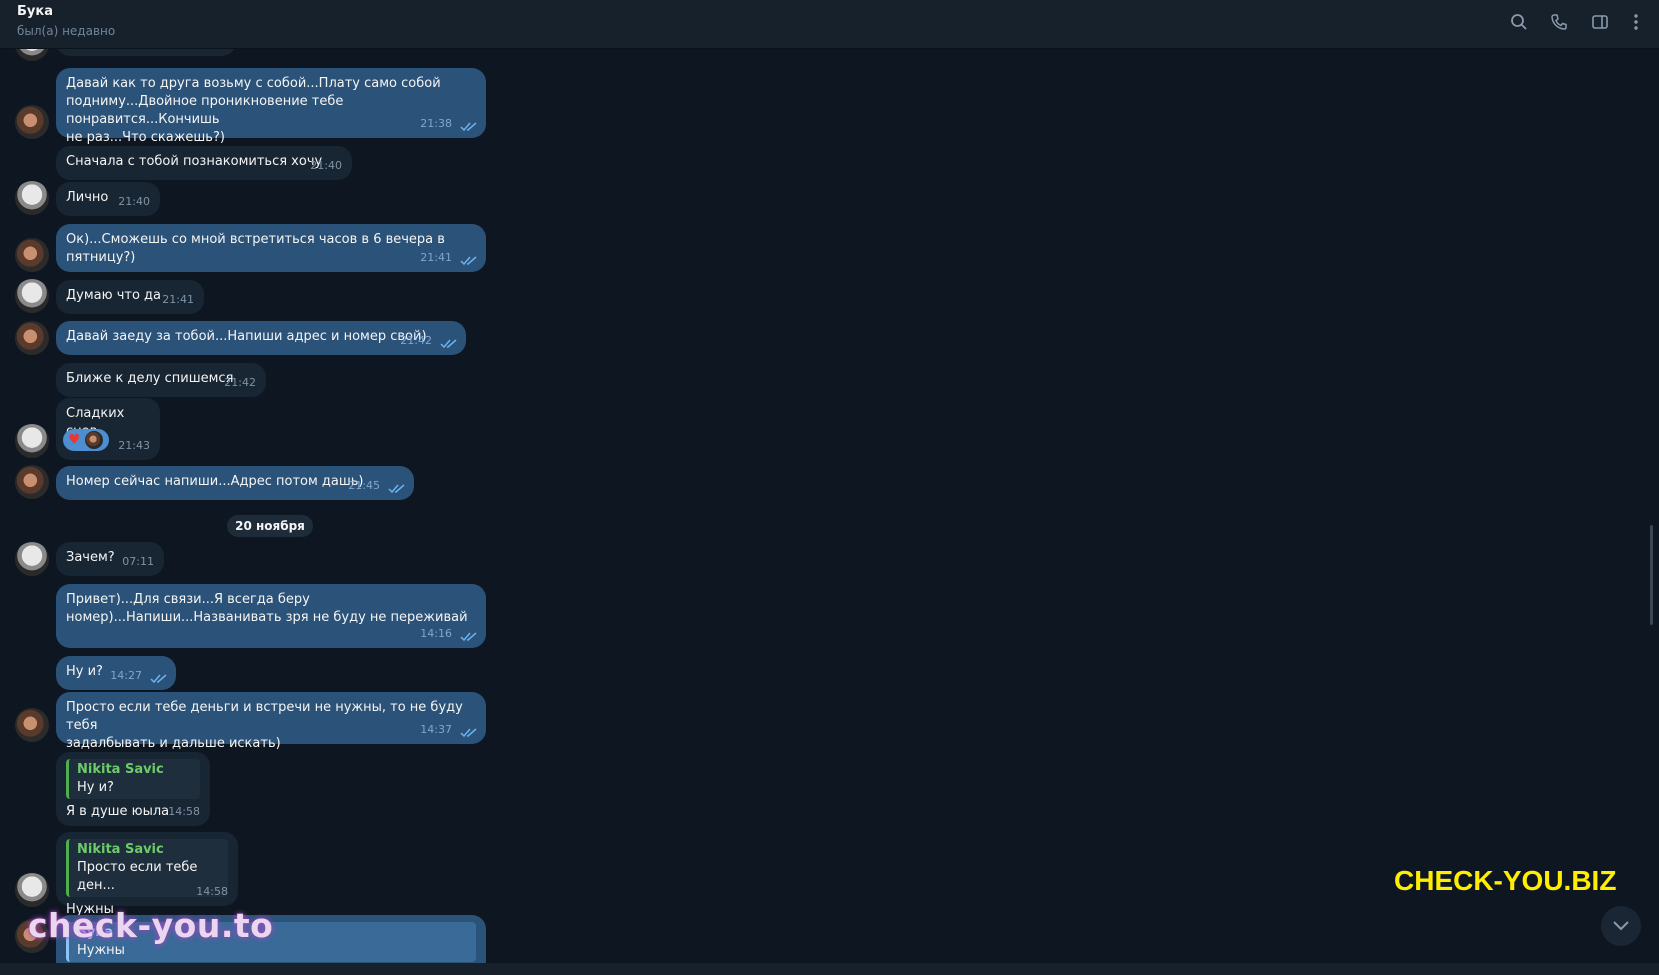 The height and width of the screenshot is (975, 1659). What do you see at coordinates (93, 440) in the screenshot?
I see `reactor-avatar` at bounding box center [93, 440].